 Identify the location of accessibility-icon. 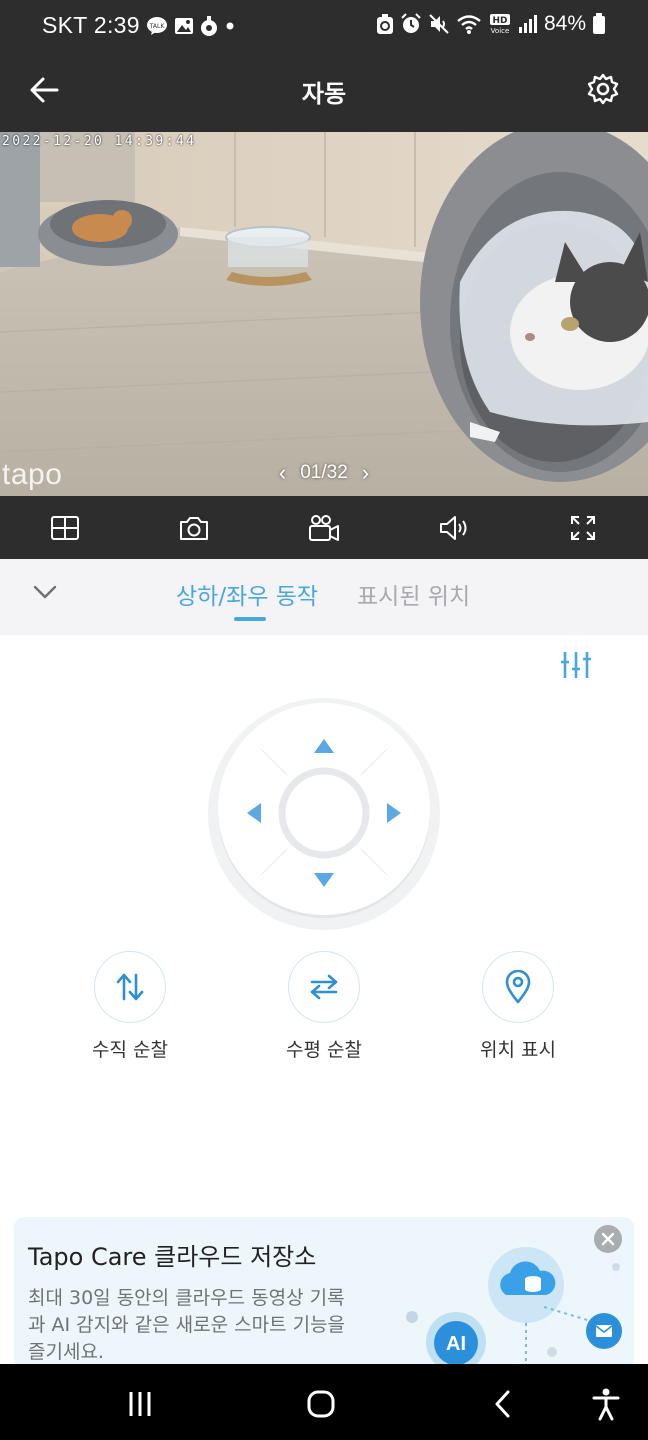
(606, 1404).